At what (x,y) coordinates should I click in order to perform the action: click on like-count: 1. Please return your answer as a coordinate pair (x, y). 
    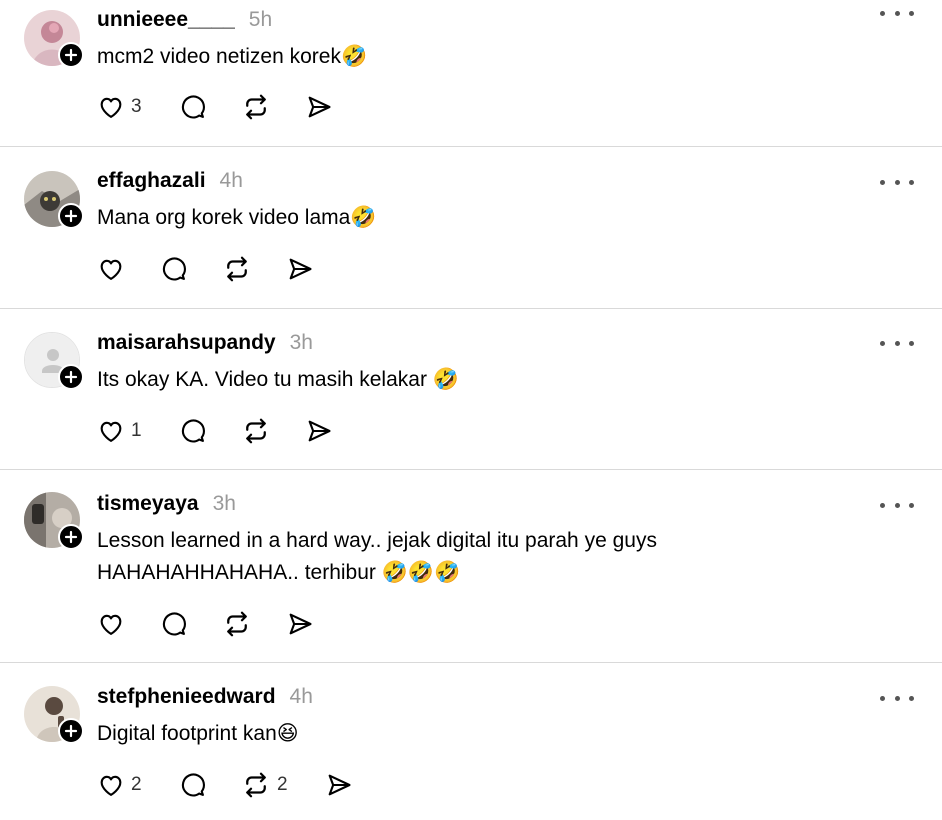
    Looking at the image, I should click on (136, 430).